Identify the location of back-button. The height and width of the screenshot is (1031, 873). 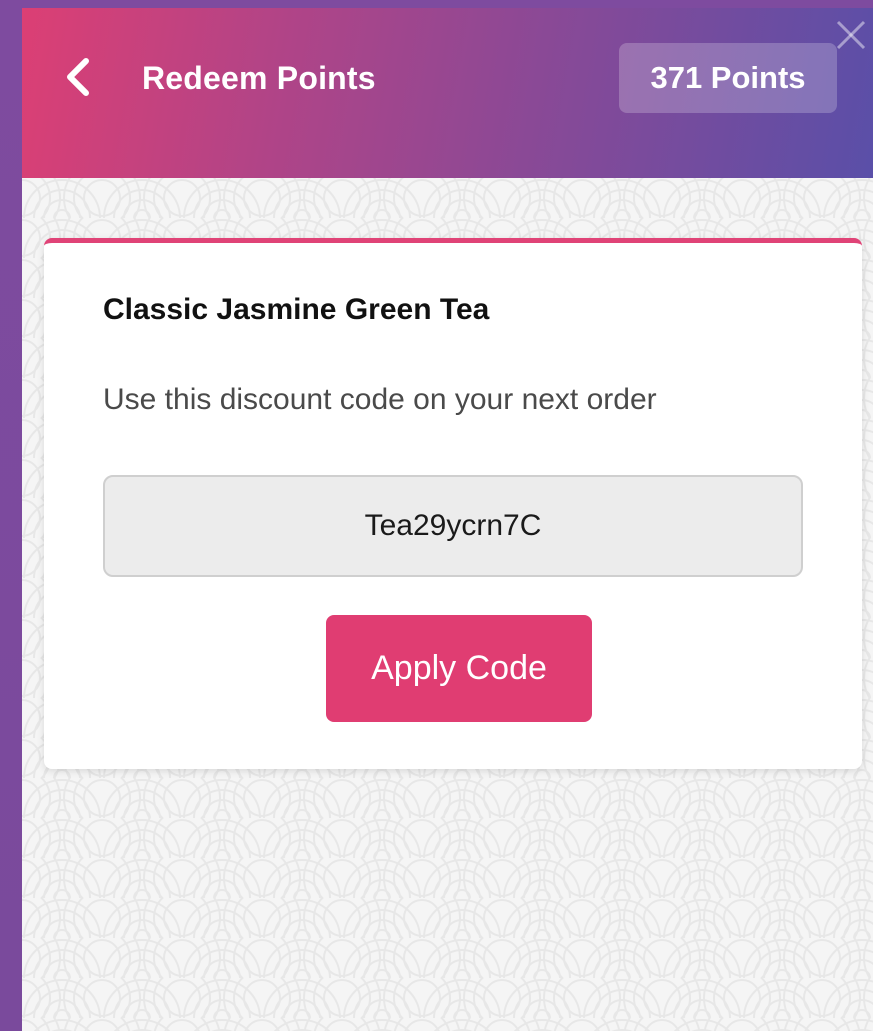
(80, 77).